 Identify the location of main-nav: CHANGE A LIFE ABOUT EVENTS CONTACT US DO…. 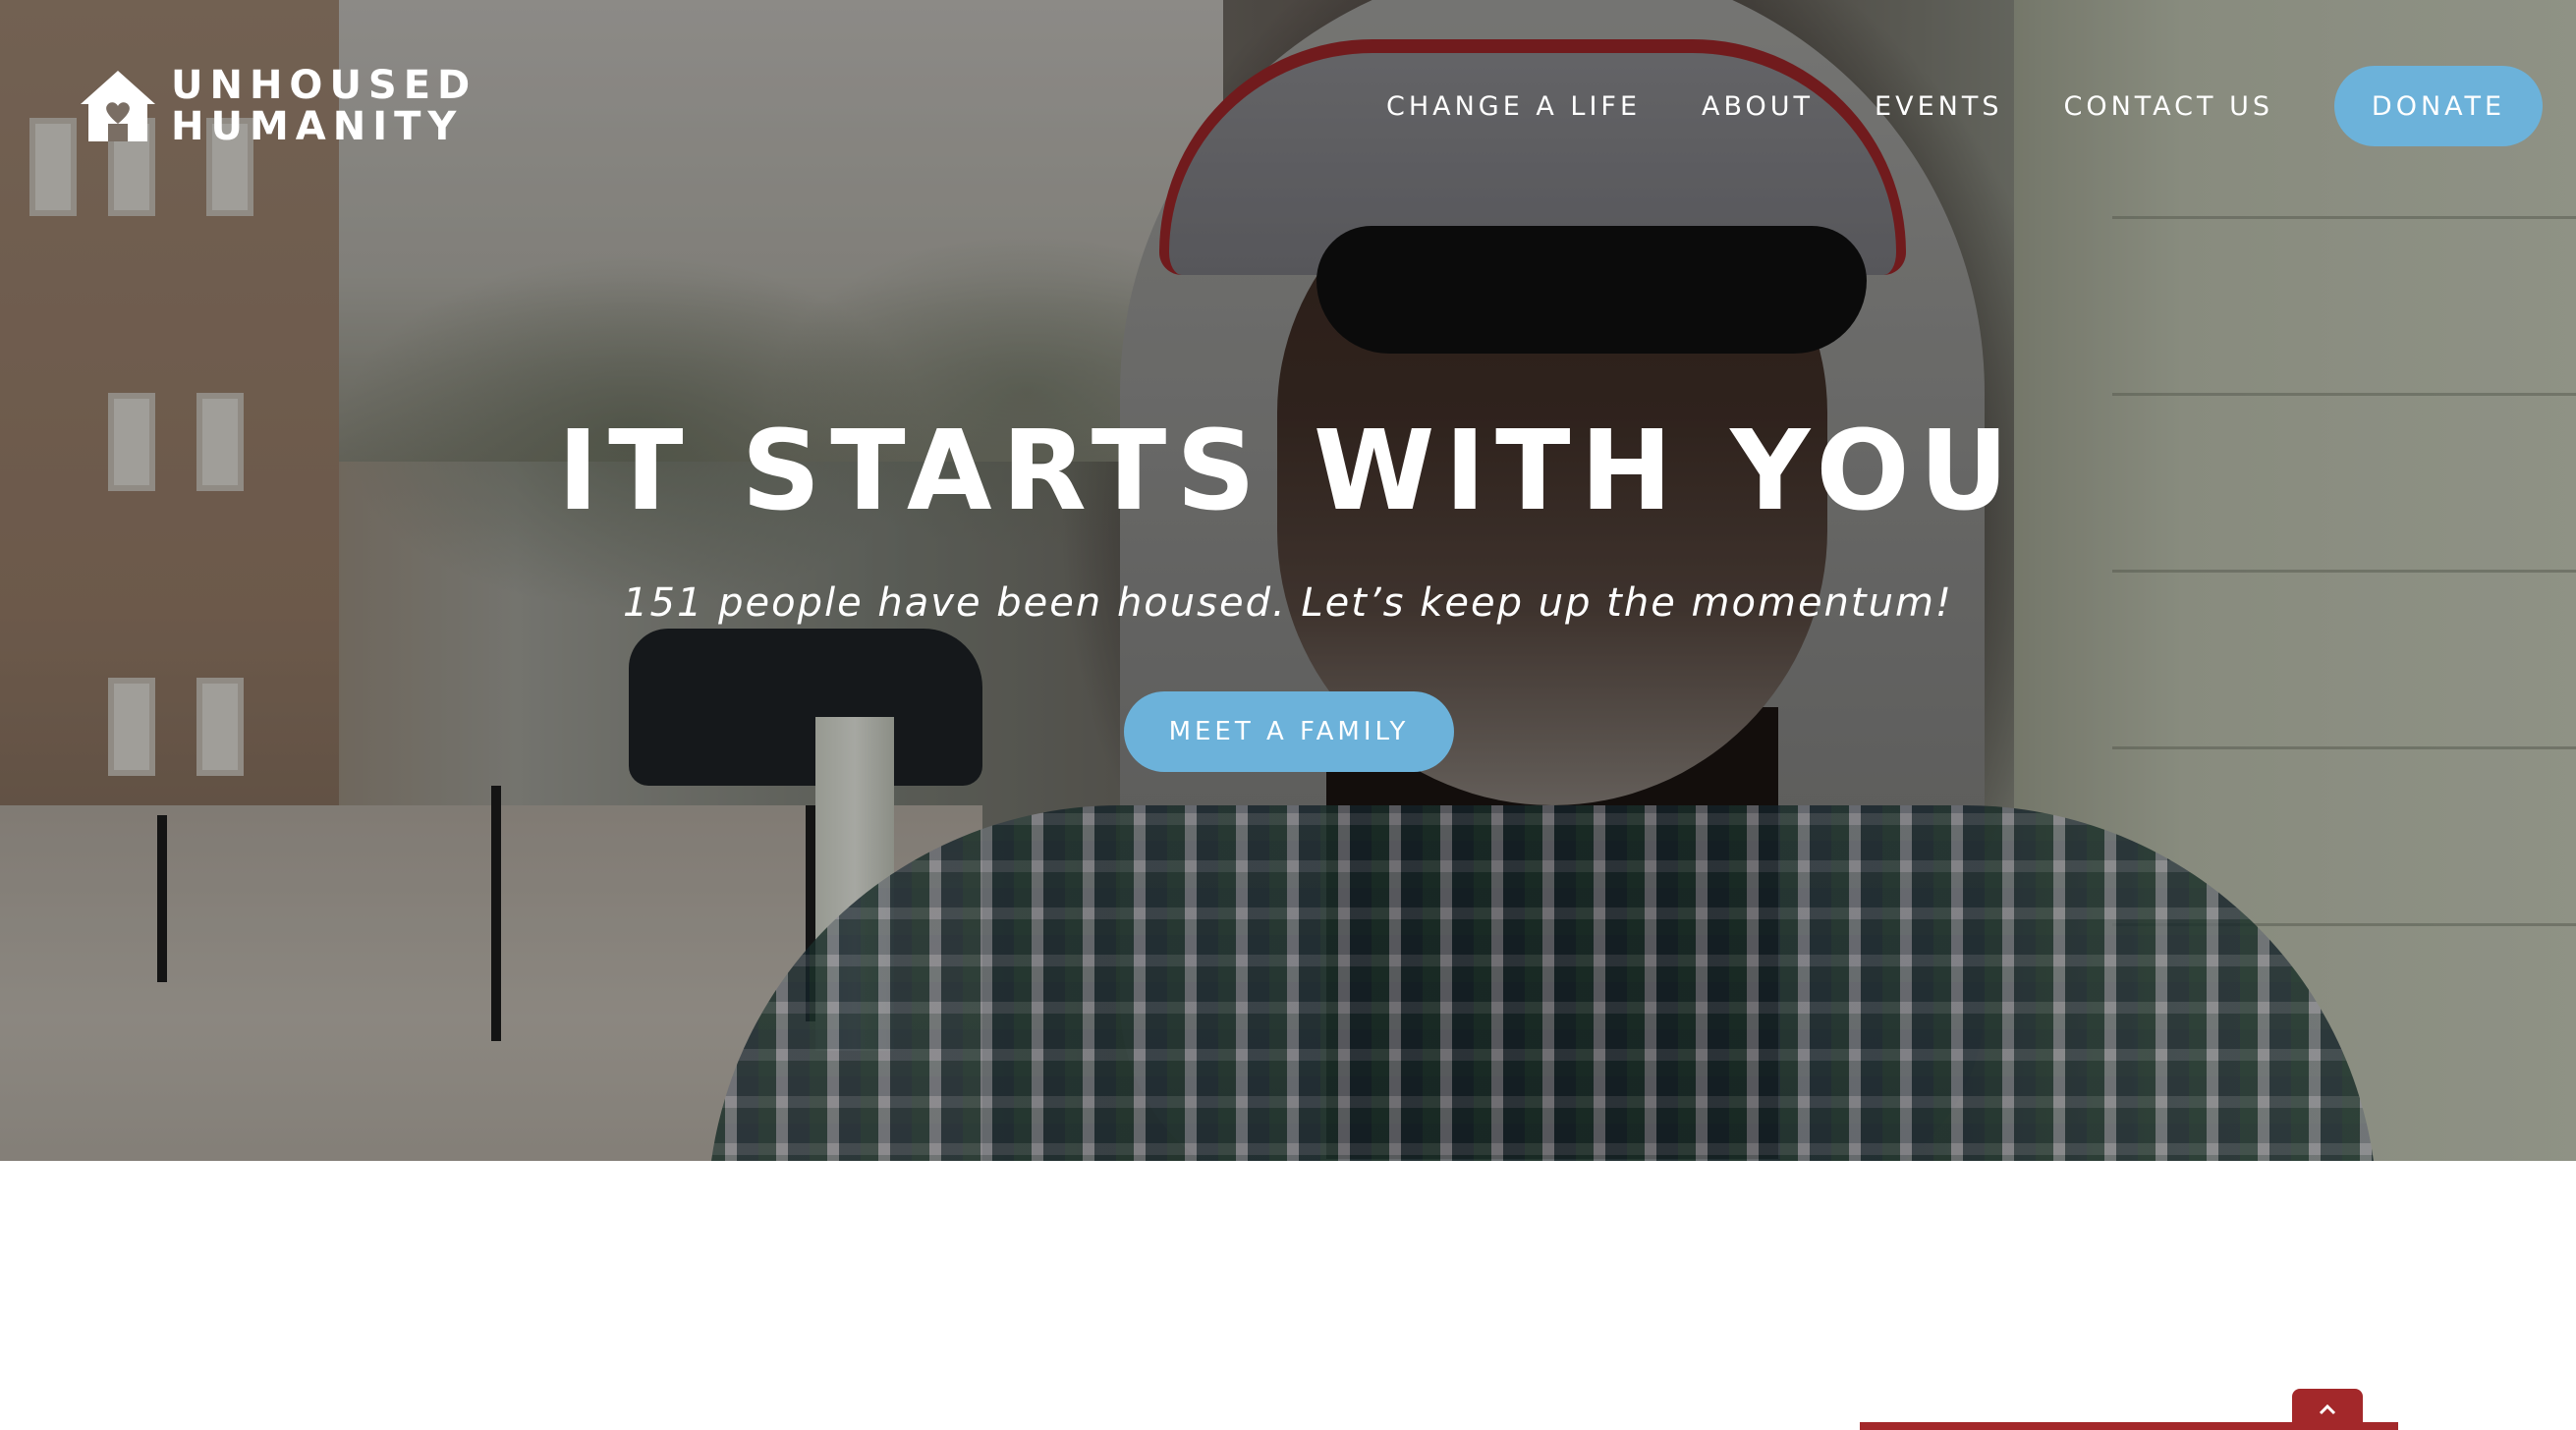
(1964, 106).